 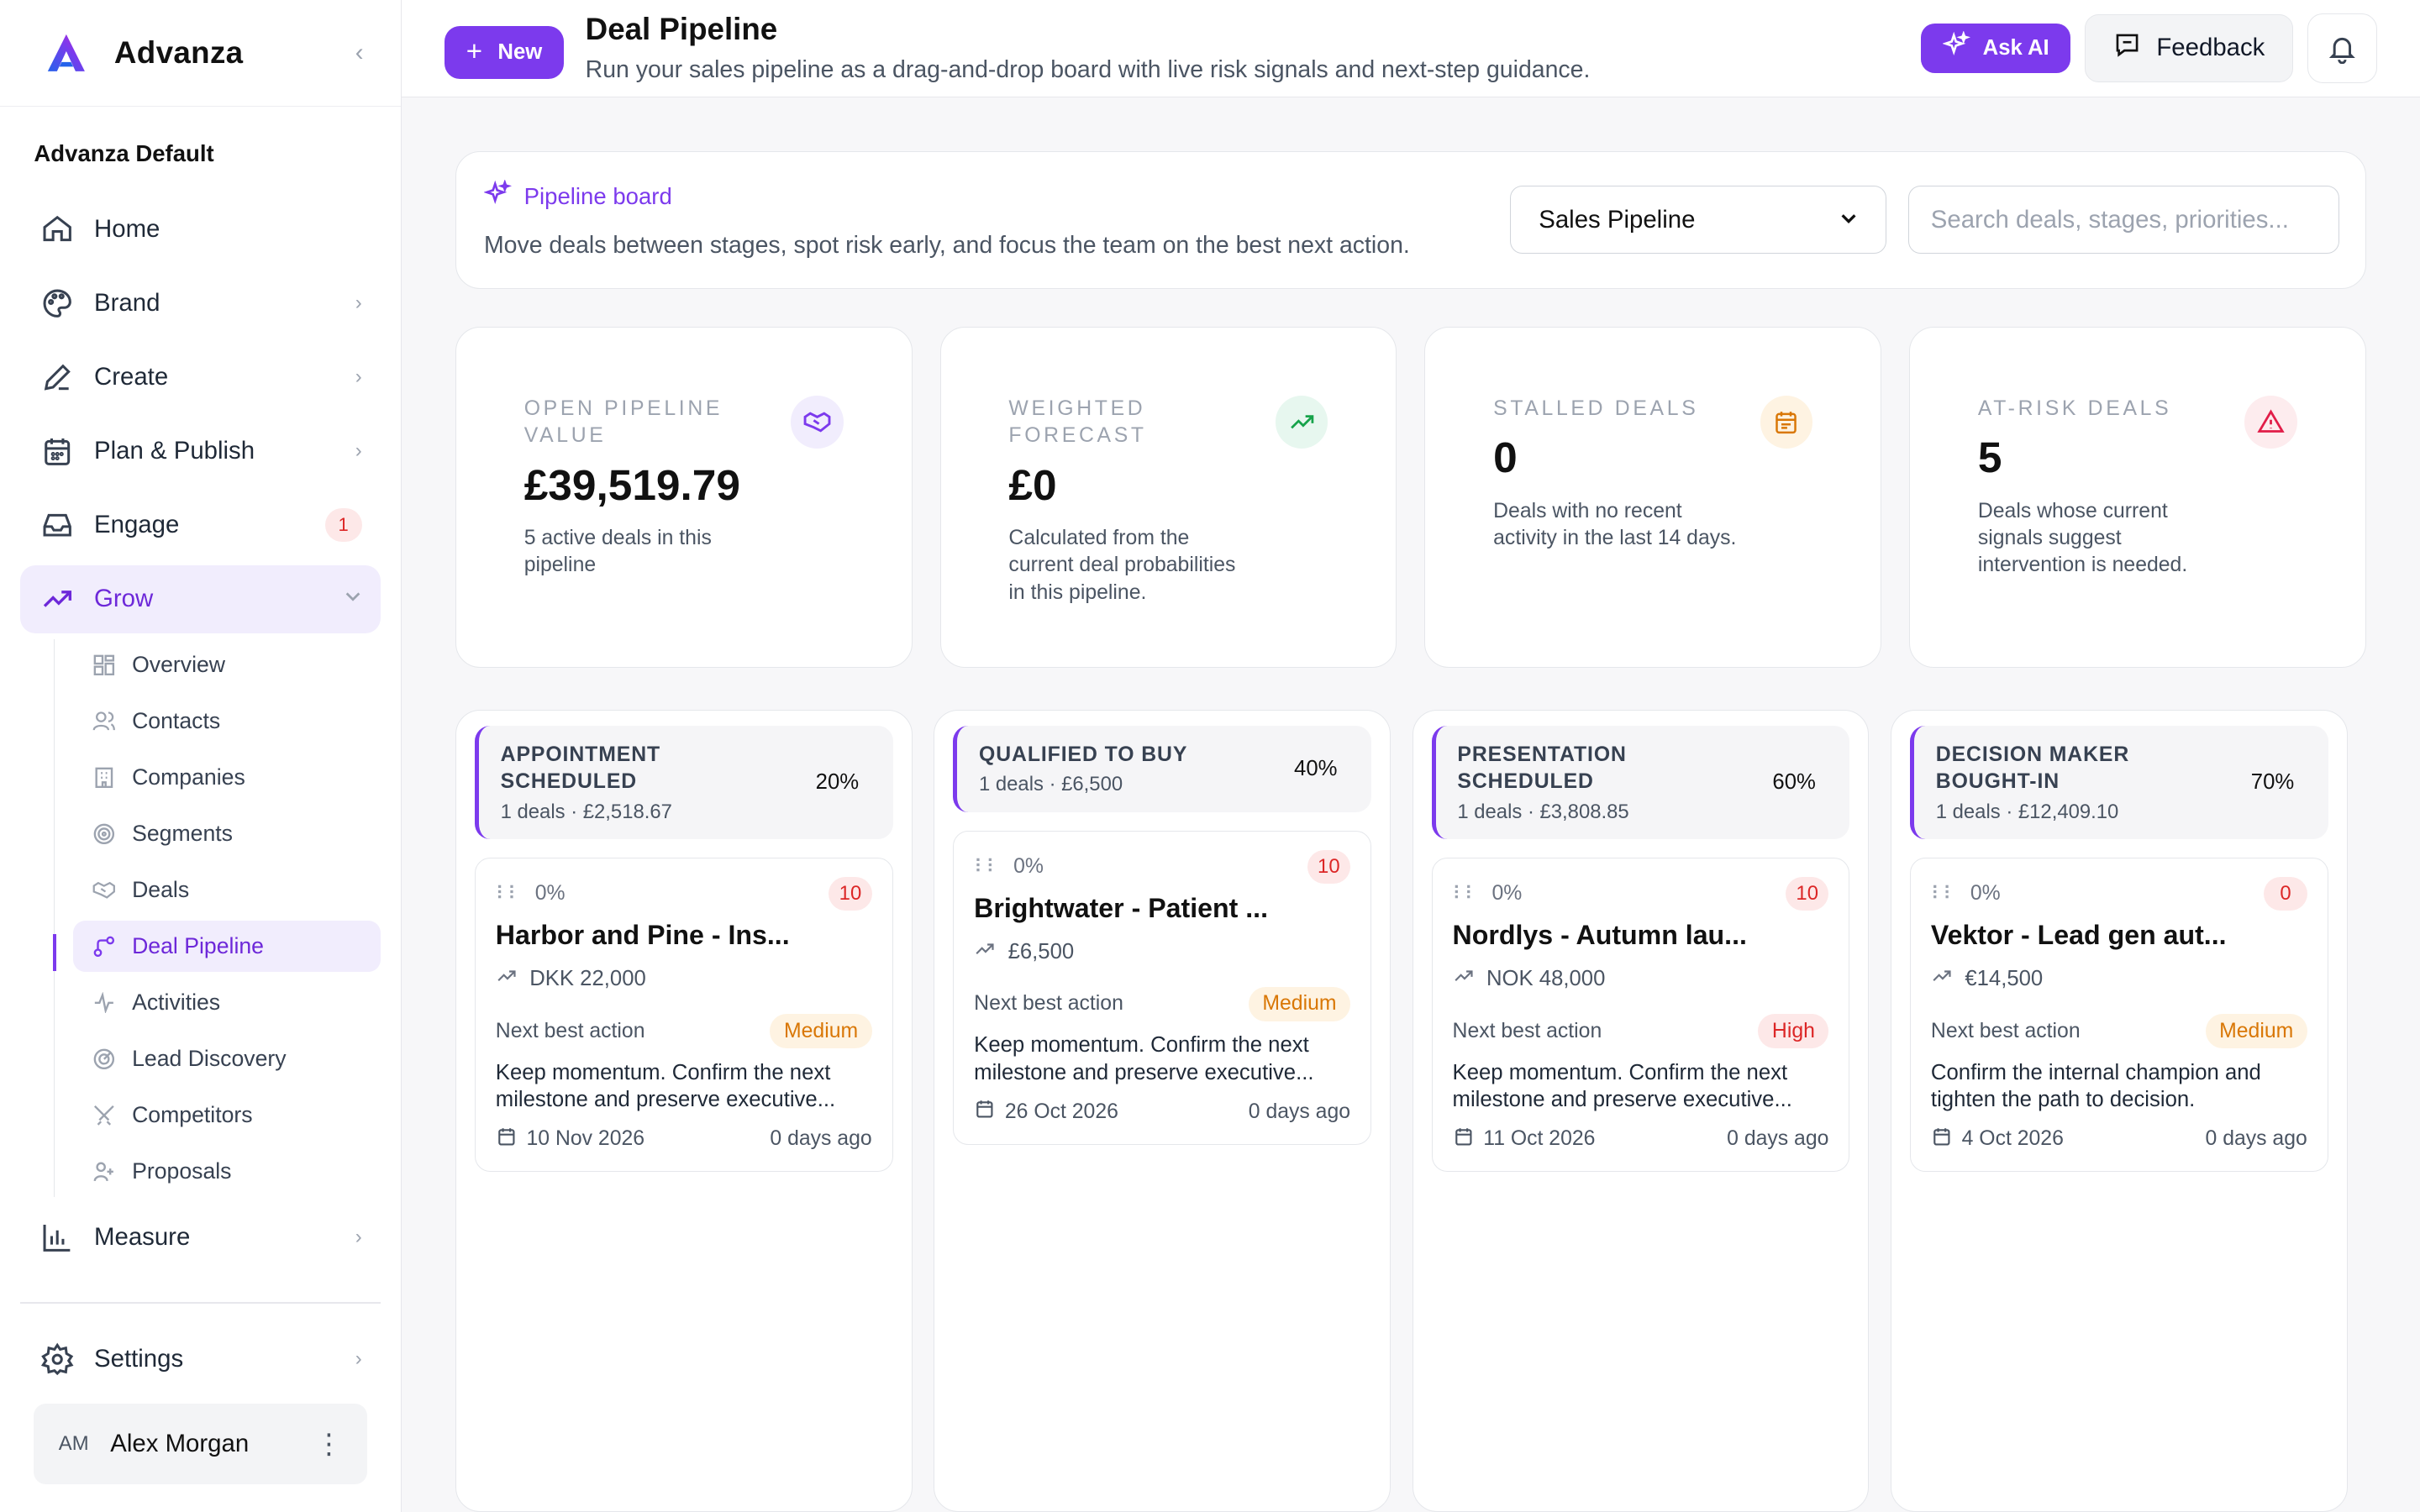 What do you see at coordinates (226, 1115) in the screenshot?
I see `sidebar-item-competitors: Competitors` at bounding box center [226, 1115].